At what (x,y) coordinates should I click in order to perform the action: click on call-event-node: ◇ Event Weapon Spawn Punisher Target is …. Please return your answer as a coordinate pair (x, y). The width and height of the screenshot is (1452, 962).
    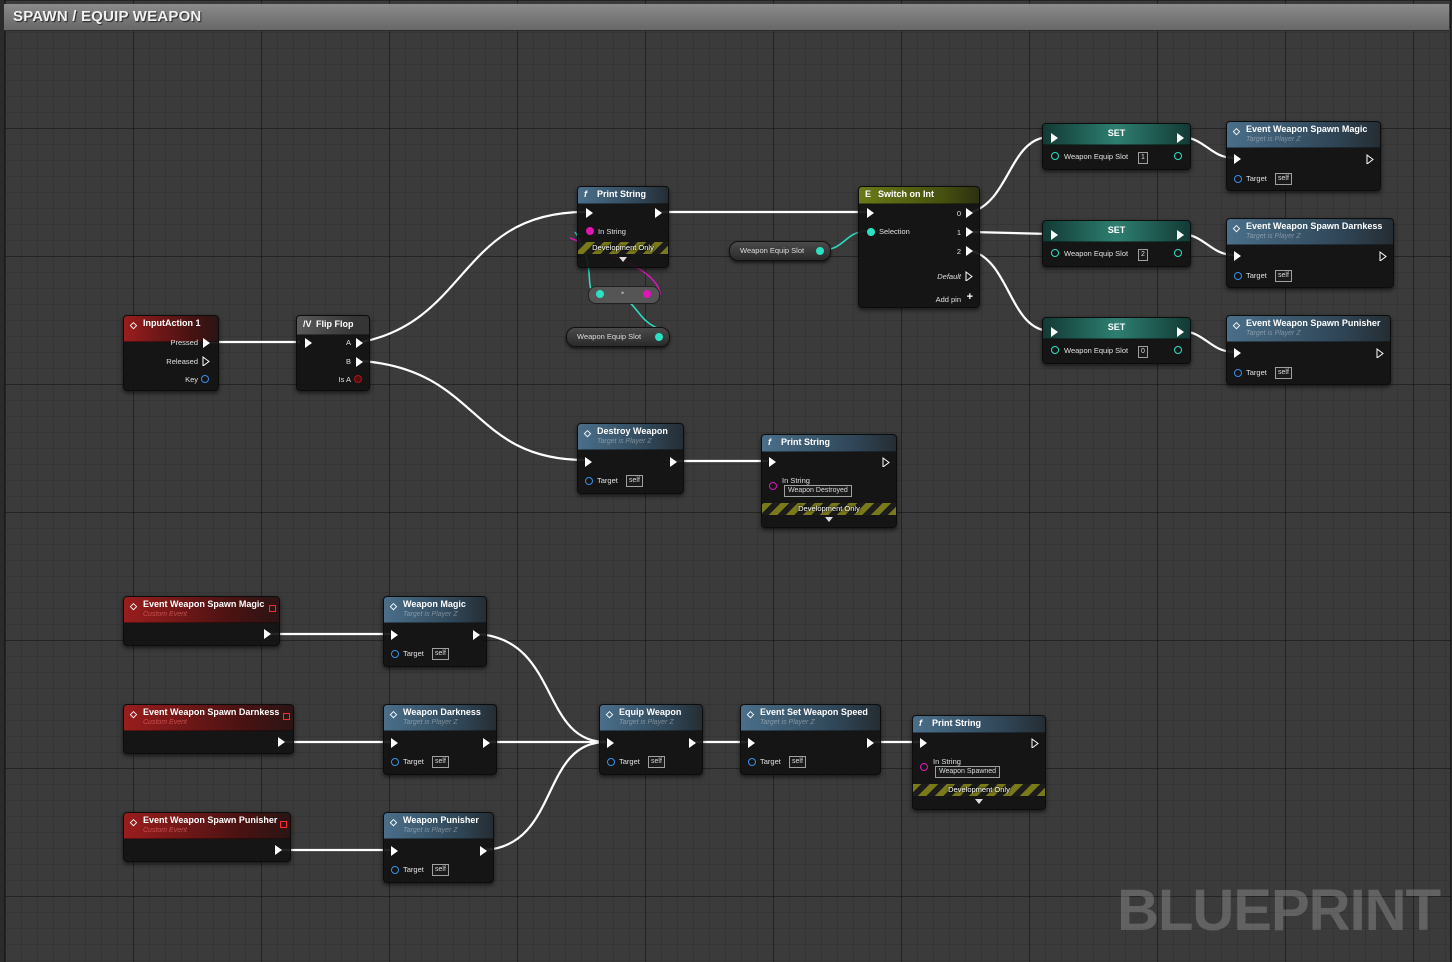
    Looking at the image, I should click on (1308, 350).